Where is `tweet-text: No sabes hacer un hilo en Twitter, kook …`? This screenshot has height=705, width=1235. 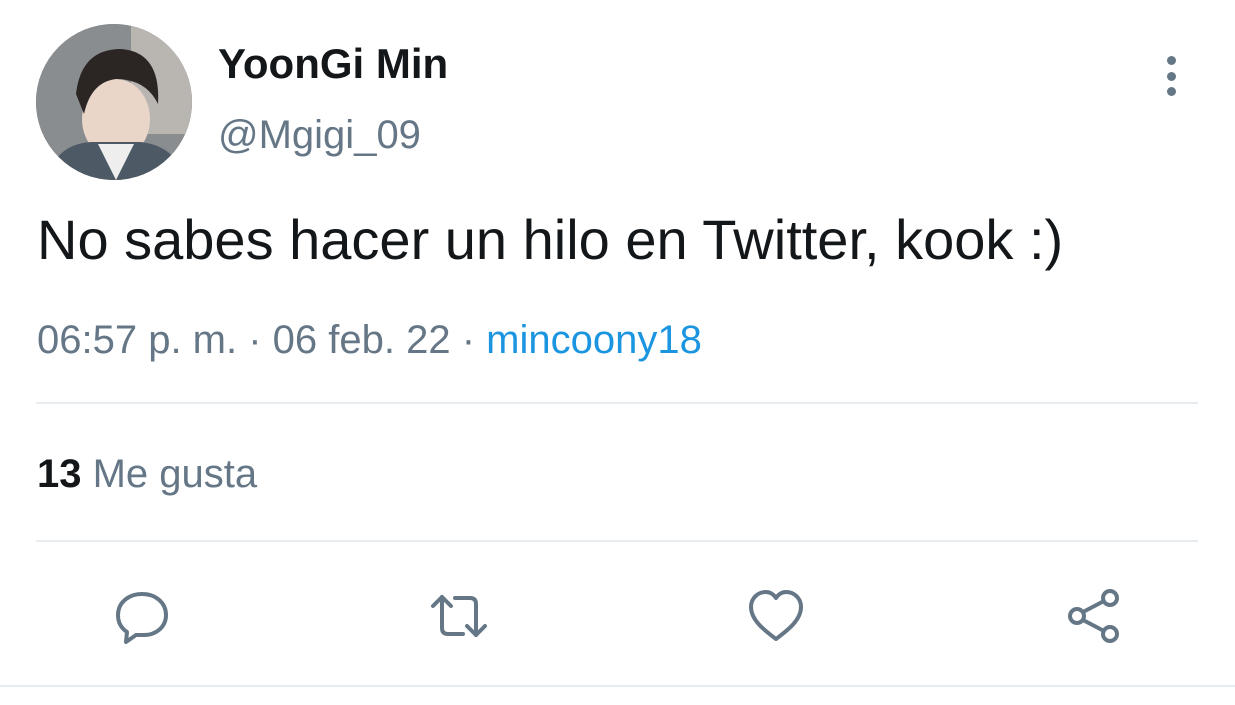
tweet-text: No sabes hacer un hilo en Twitter, kook … is located at coordinates (550, 239).